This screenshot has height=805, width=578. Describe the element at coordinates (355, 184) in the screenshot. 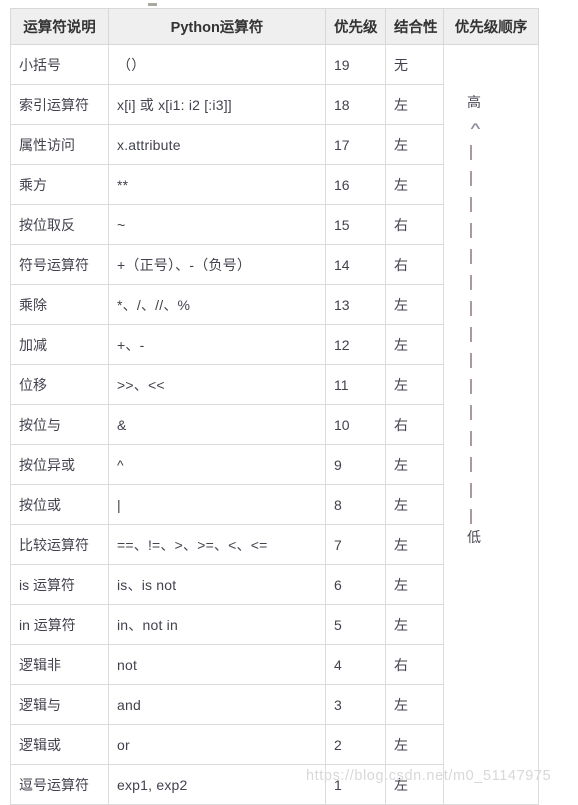

I see `cell-precedence: 16` at that location.